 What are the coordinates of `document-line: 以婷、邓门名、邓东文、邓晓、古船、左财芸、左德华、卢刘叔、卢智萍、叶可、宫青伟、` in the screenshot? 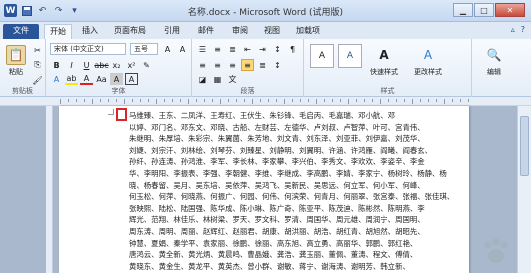 It's located at (277, 127).